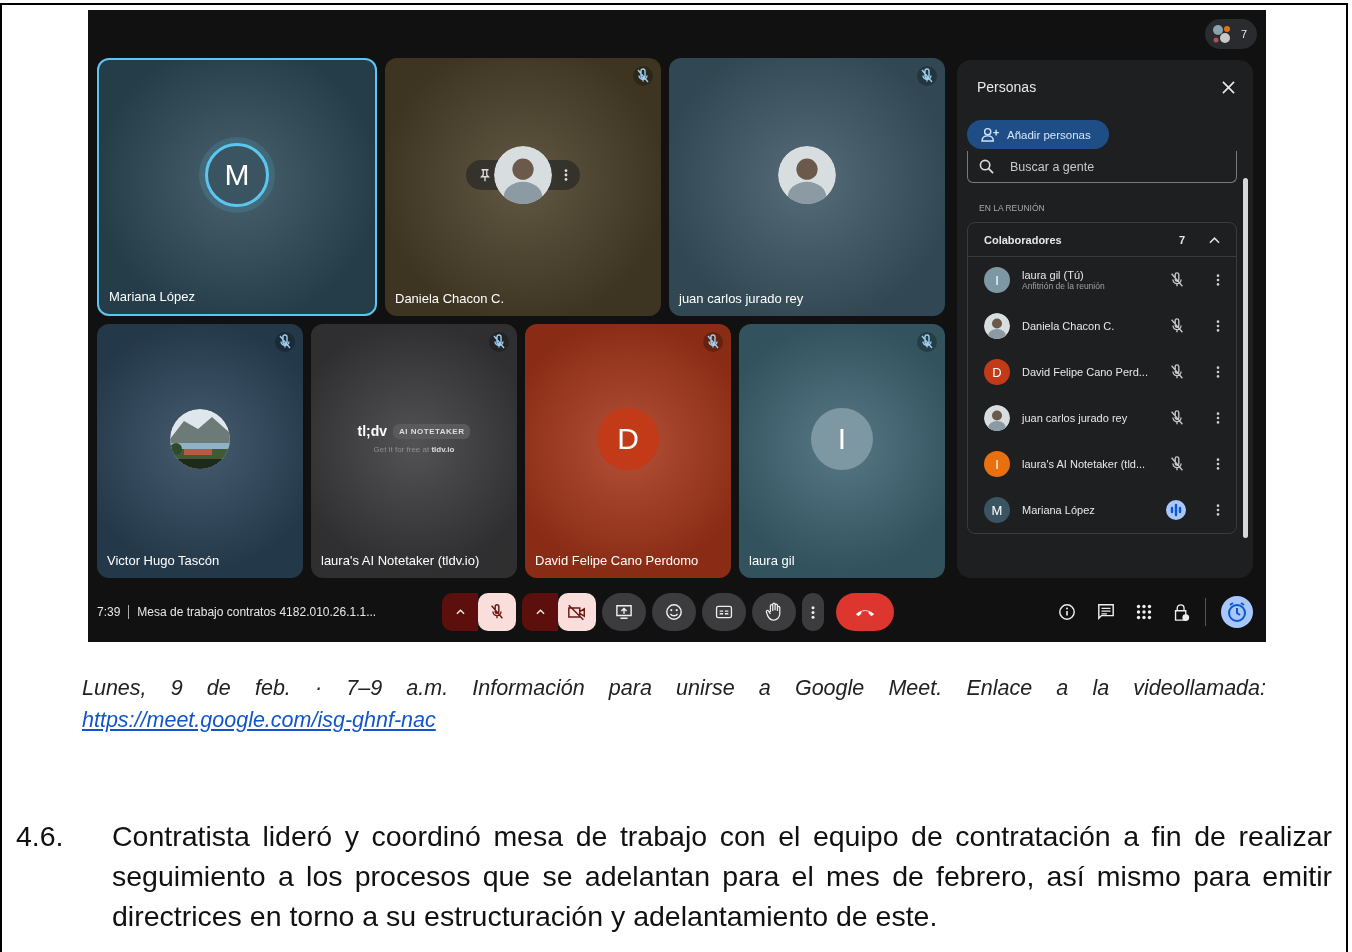 The width and height of the screenshot is (1352, 952). Describe the element at coordinates (152, 297) in the screenshot. I see `participant-name: Mariana López` at that location.